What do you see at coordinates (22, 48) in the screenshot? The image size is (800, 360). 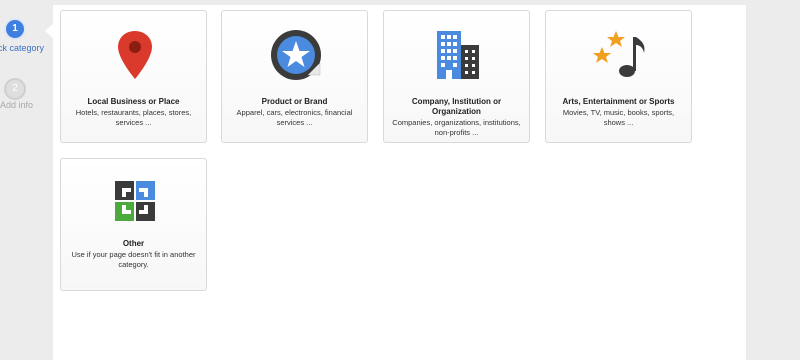 I see `step-label: ck category` at bounding box center [22, 48].